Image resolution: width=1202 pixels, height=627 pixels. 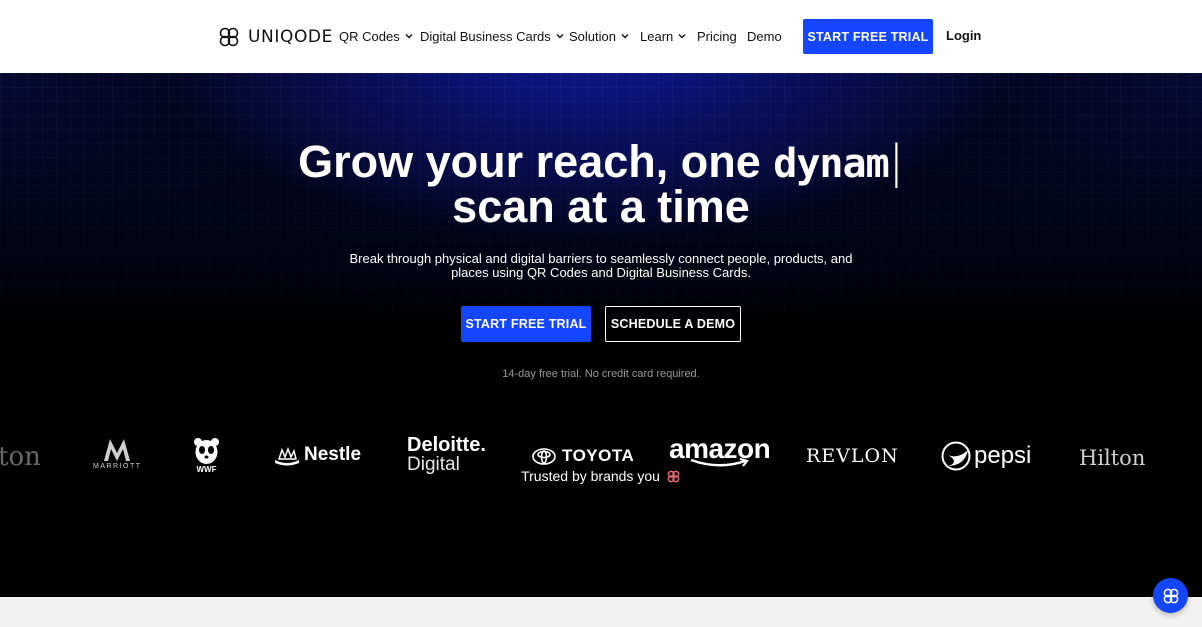 I want to click on next-section-edge, so click(x=601, y=612).